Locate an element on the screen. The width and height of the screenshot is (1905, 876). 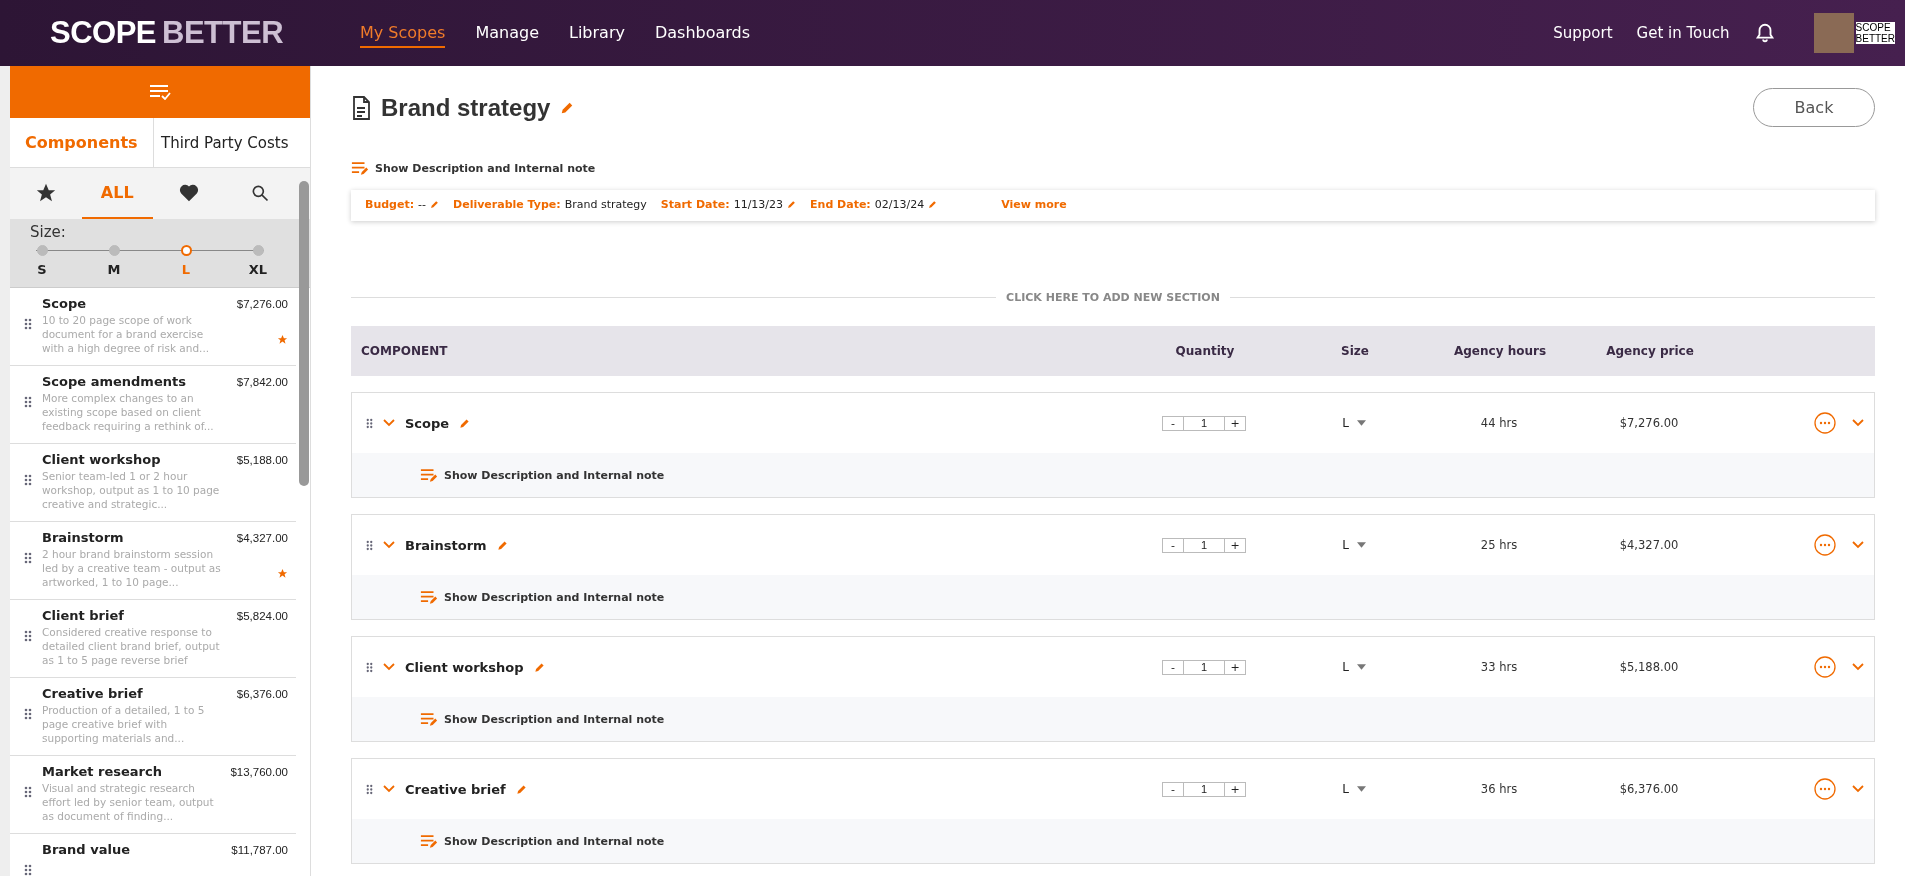
component-list-item: Scope amendments More complex changes to an existing scope based on client feedback requiring a rethink of... $7,842.00 is located at coordinates (153, 405).